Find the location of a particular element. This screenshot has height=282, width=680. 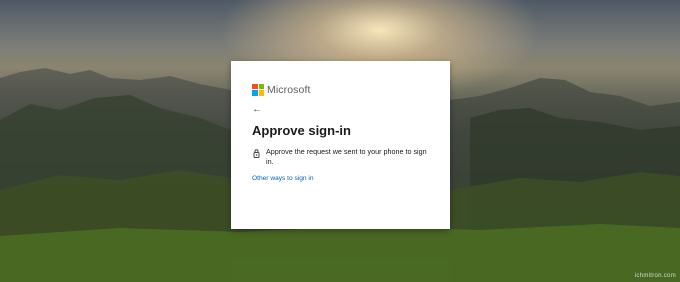

brand-header: Microsoft is located at coordinates (341, 89).